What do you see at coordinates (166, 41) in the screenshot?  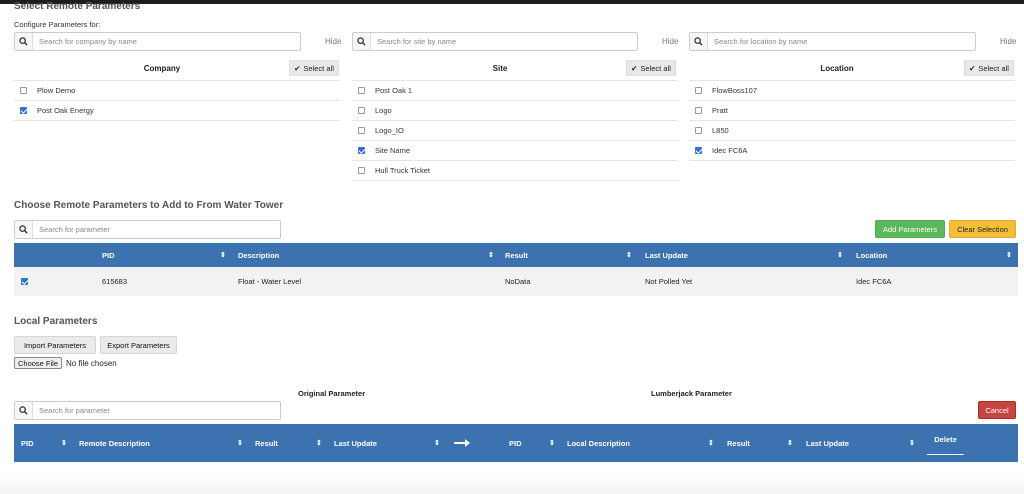 I see `company-search-input` at bounding box center [166, 41].